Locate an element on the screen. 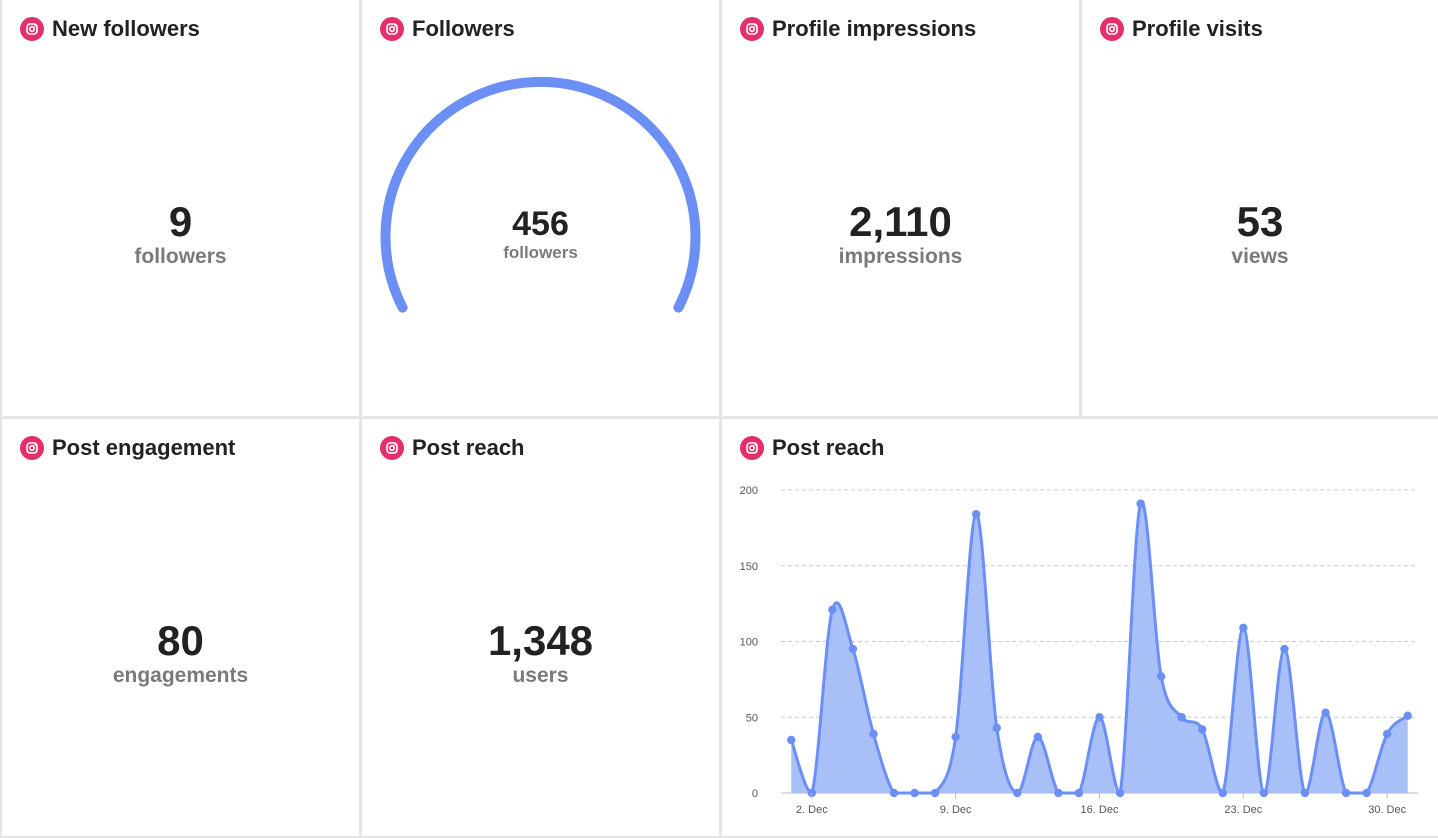 The image size is (1438, 838). metric: 2,110 impressions is located at coordinates (900, 233).